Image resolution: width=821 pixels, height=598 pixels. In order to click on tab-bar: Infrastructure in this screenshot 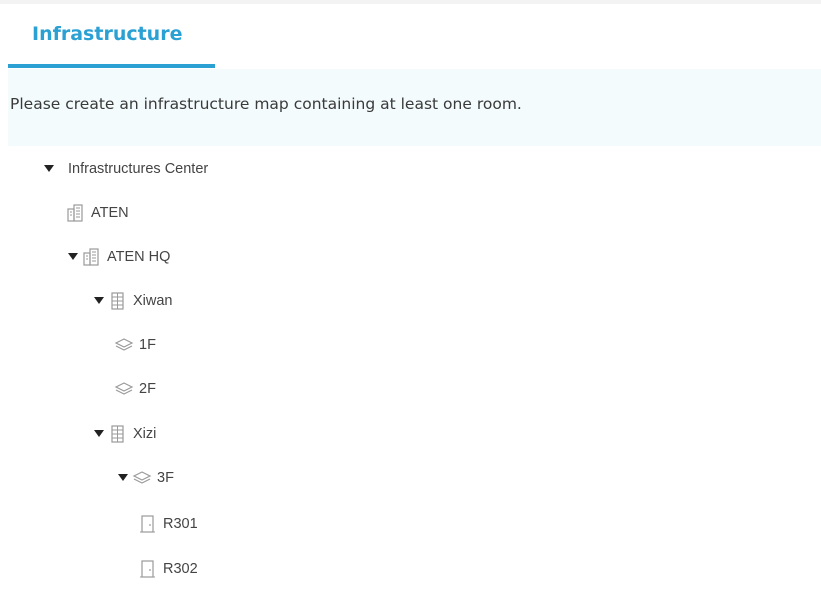, I will do `click(410, 36)`.